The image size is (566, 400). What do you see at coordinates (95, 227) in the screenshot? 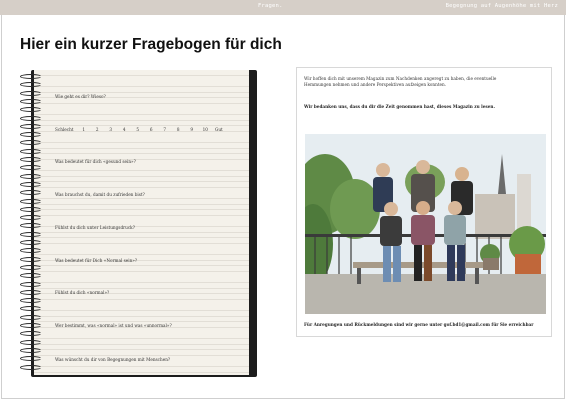
I see `question-4: Fühlst du dich unter Leistungsdruck?` at bounding box center [95, 227].